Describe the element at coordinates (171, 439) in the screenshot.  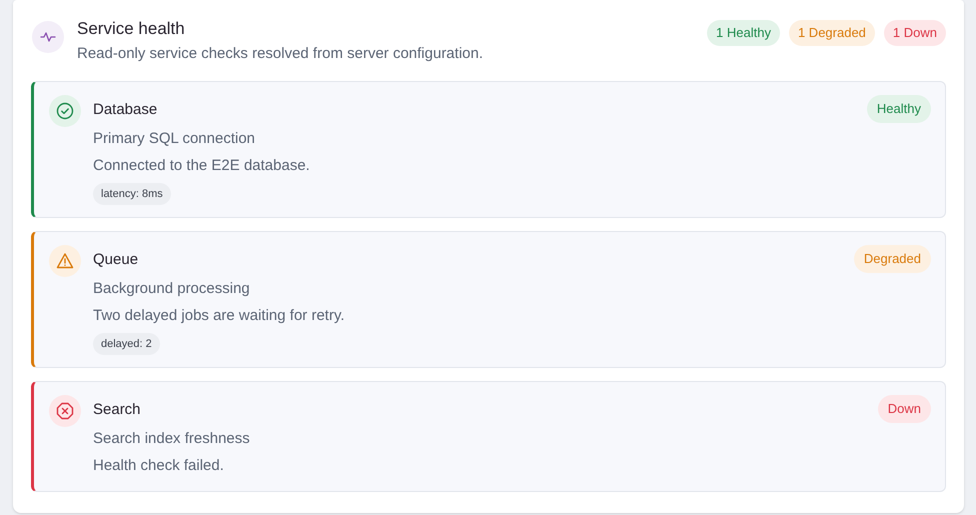
I see `service-description: Search index freshness` at that location.